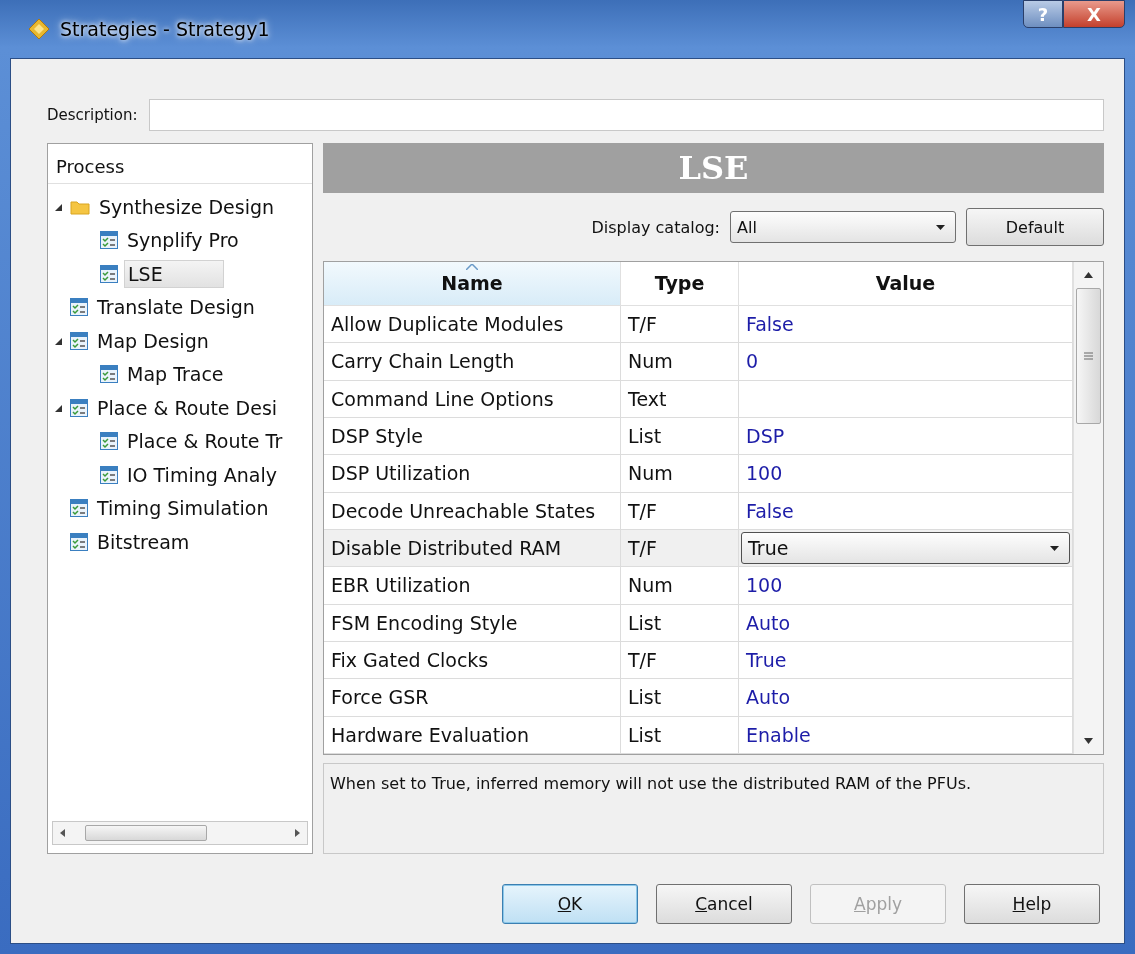 Image resolution: width=1135 pixels, height=954 pixels. What do you see at coordinates (472, 283) in the screenshot?
I see `column-header: Name` at bounding box center [472, 283].